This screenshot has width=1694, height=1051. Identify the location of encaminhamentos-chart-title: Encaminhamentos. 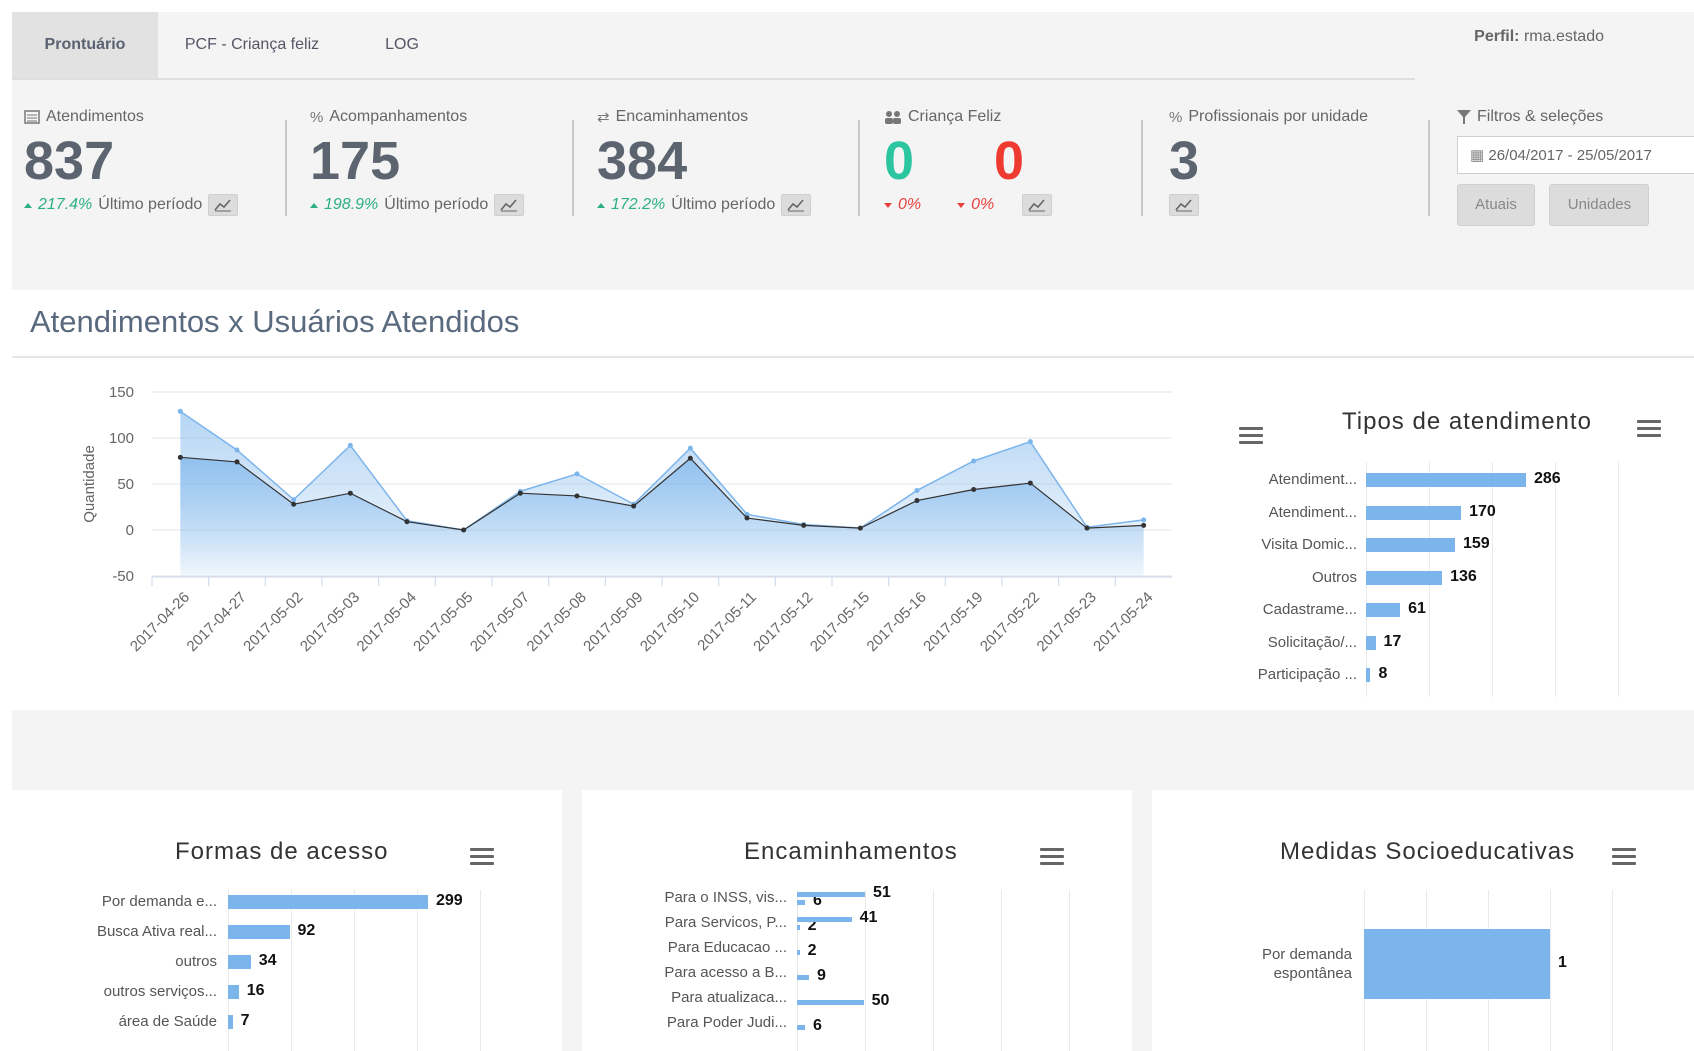
(851, 851).